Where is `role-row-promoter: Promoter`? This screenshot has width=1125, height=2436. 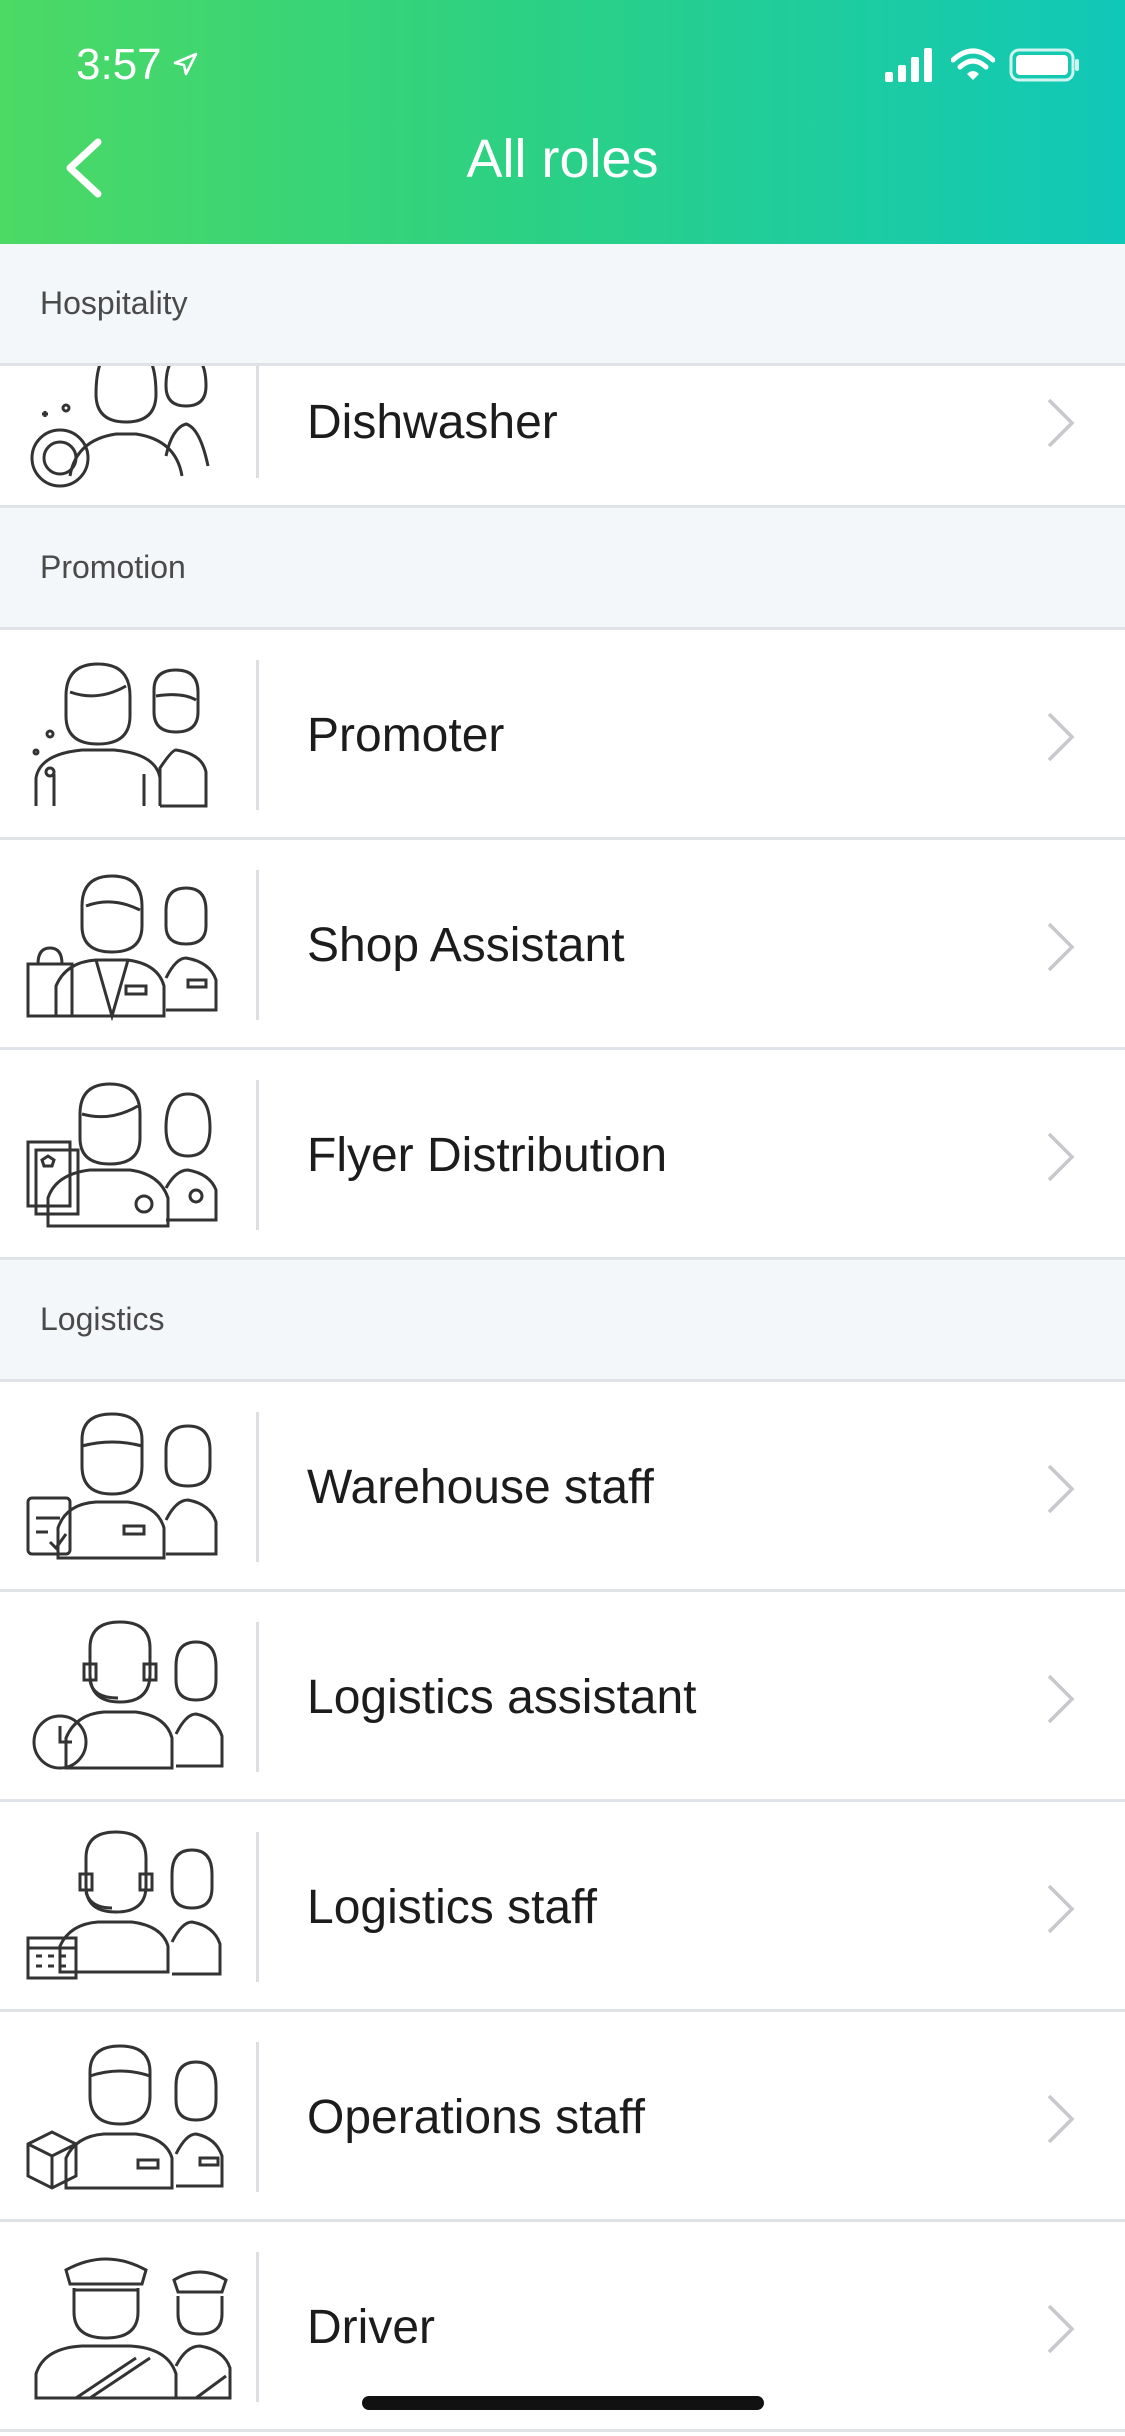
role-row-promoter: Promoter is located at coordinates (562, 735).